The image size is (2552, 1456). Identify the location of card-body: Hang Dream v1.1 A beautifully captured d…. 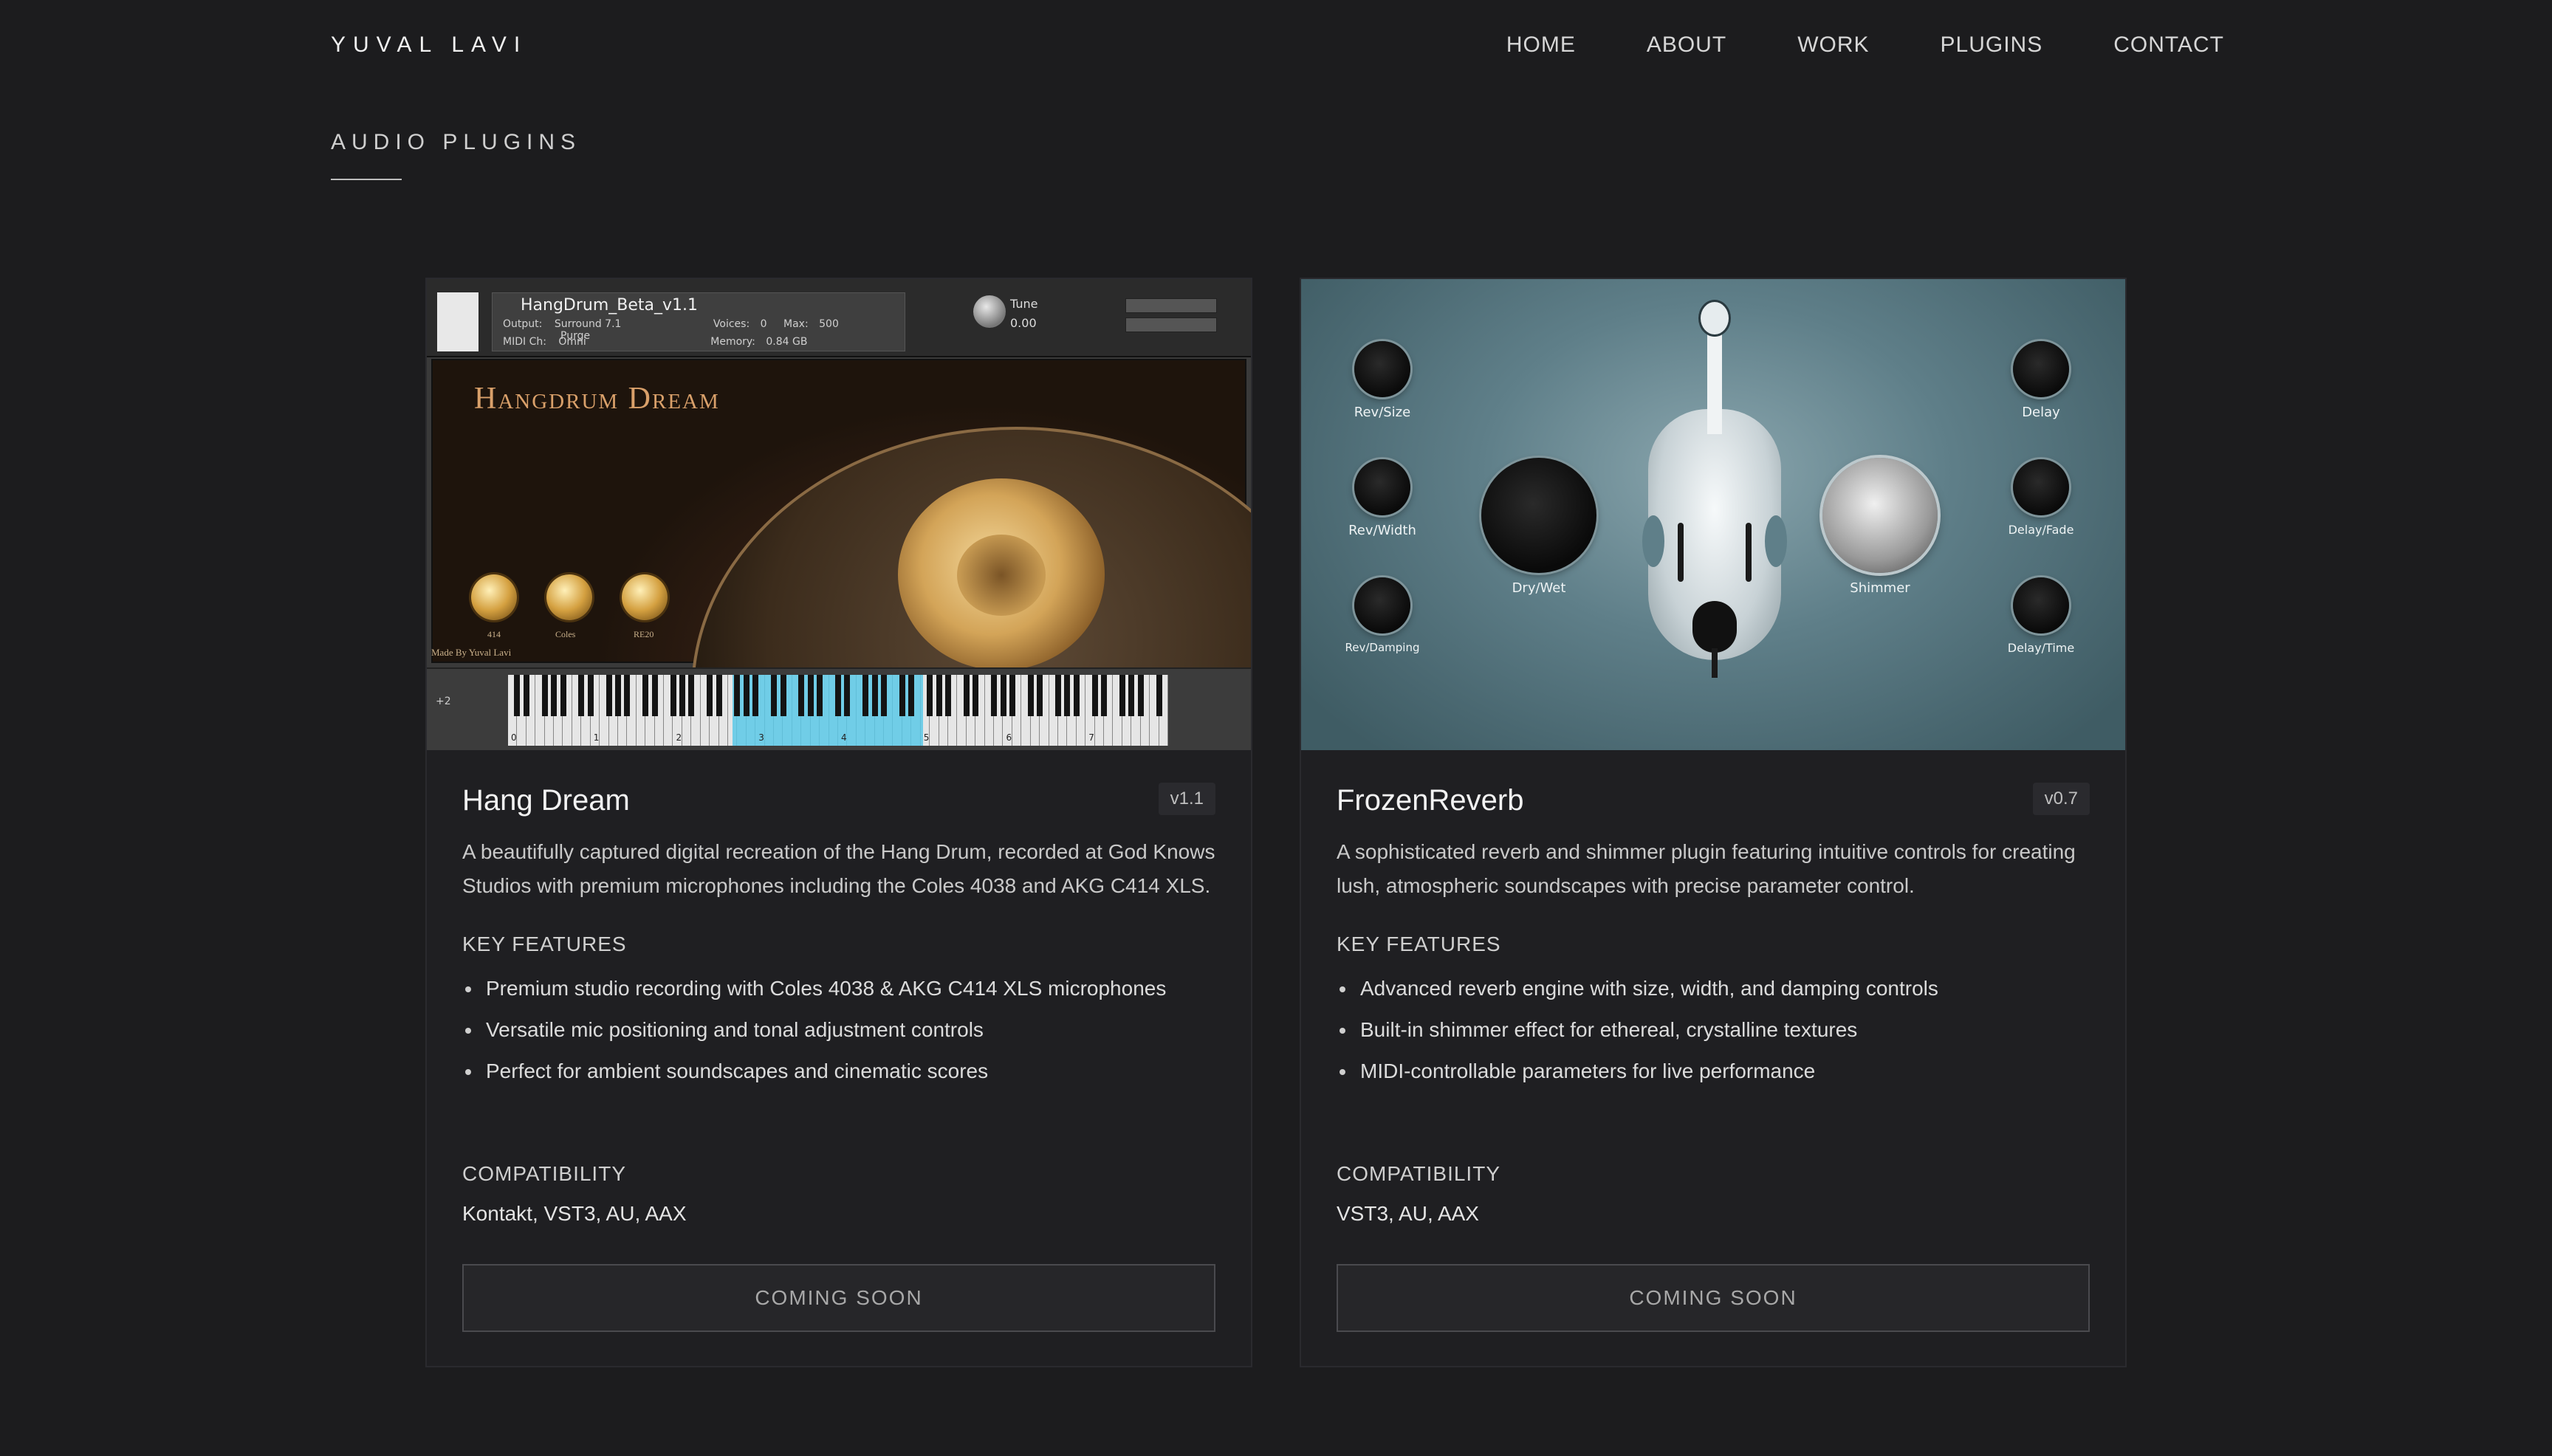
(838, 938).